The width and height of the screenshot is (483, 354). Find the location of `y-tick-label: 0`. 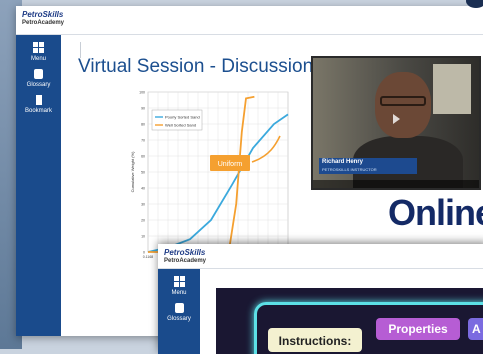

y-tick-label: 0 is located at coordinates (144, 253).